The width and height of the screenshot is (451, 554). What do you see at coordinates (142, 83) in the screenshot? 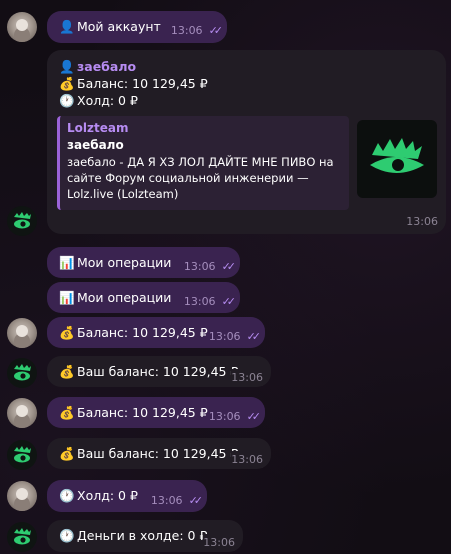
I see `account-balance: Баланс: 10 129,45 ₽` at bounding box center [142, 83].